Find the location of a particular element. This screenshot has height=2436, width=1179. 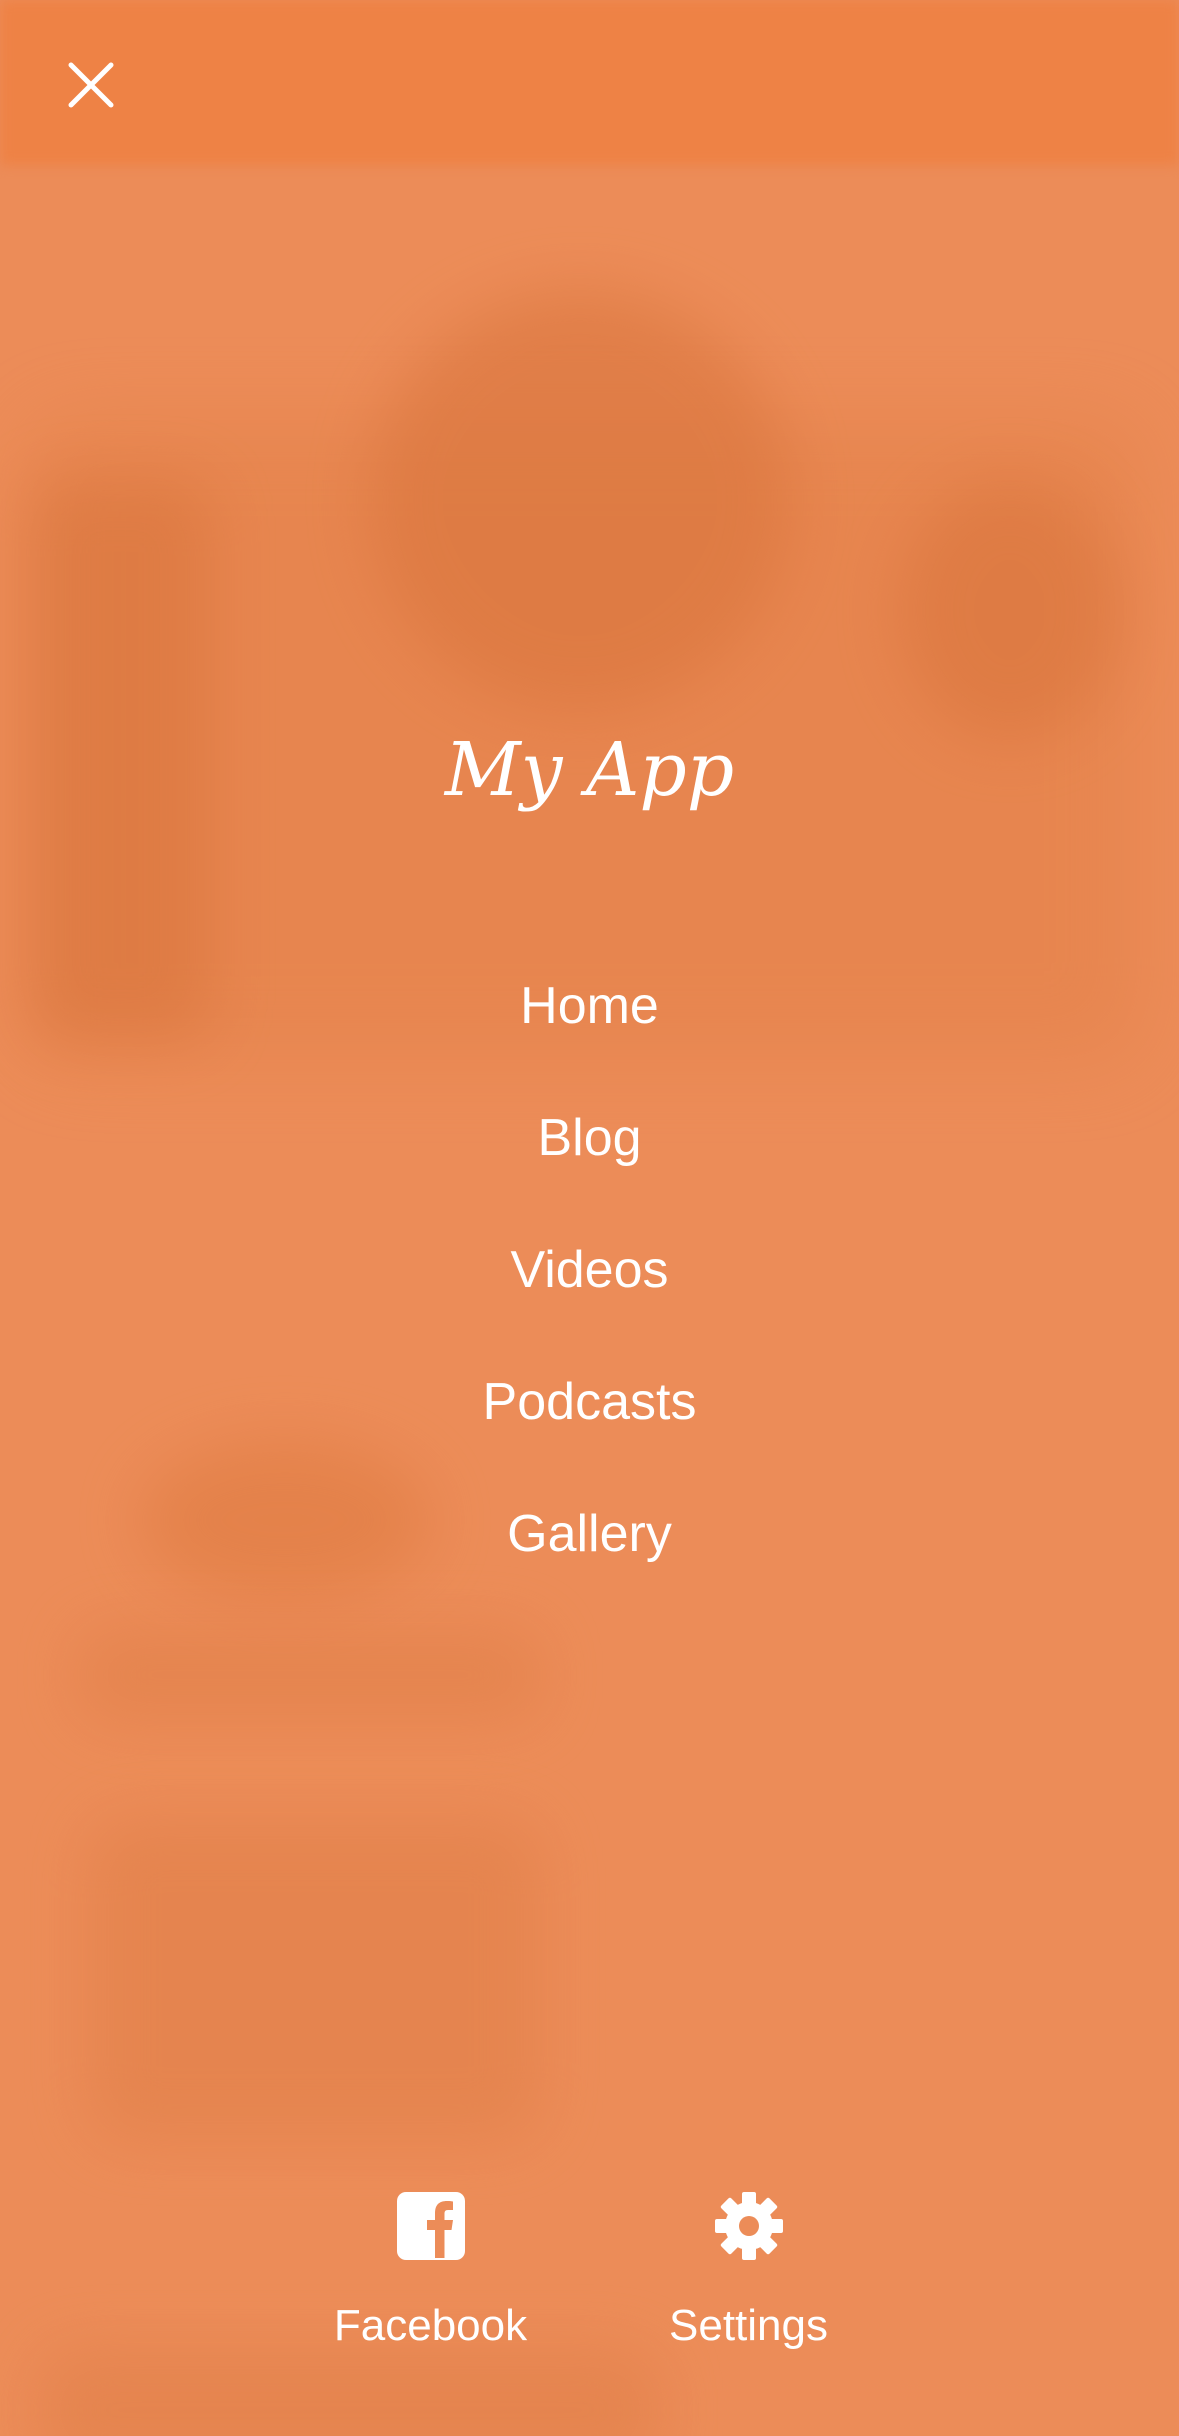

menu-footer: Facebook Settings is located at coordinates (589, 2271).